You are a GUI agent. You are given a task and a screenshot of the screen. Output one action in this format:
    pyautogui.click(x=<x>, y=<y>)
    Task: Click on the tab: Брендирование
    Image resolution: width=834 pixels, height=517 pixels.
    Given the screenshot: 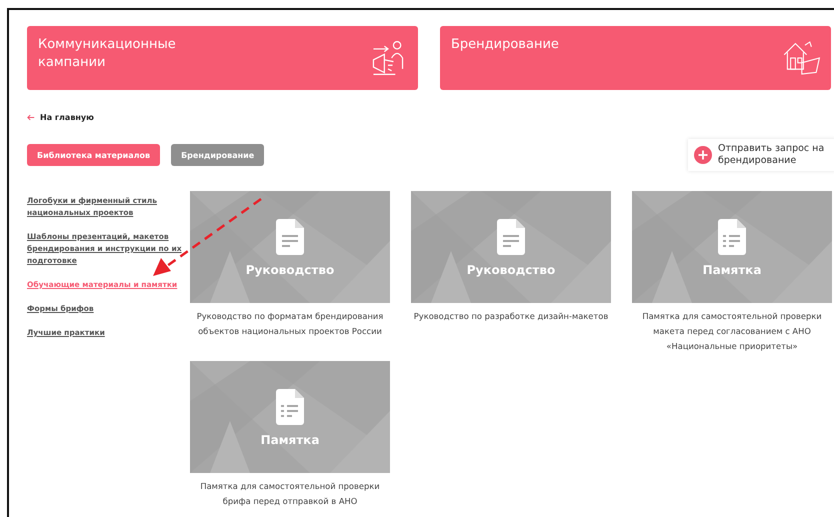 What is the action you would take?
    pyautogui.click(x=217, y=155)
    